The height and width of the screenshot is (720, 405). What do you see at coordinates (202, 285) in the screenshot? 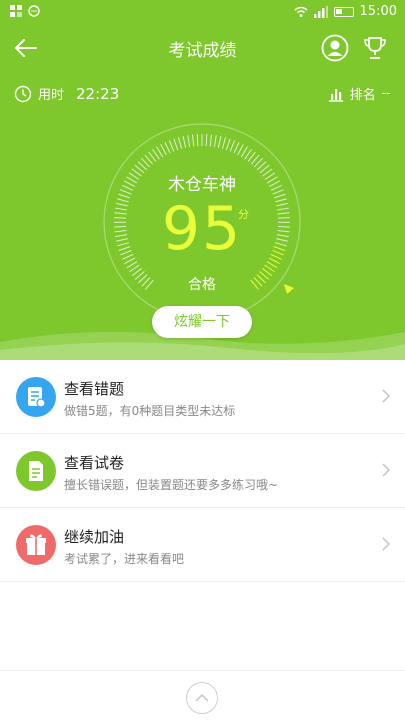
I see `pass-status: 合格` at bounding box center [202, 285].